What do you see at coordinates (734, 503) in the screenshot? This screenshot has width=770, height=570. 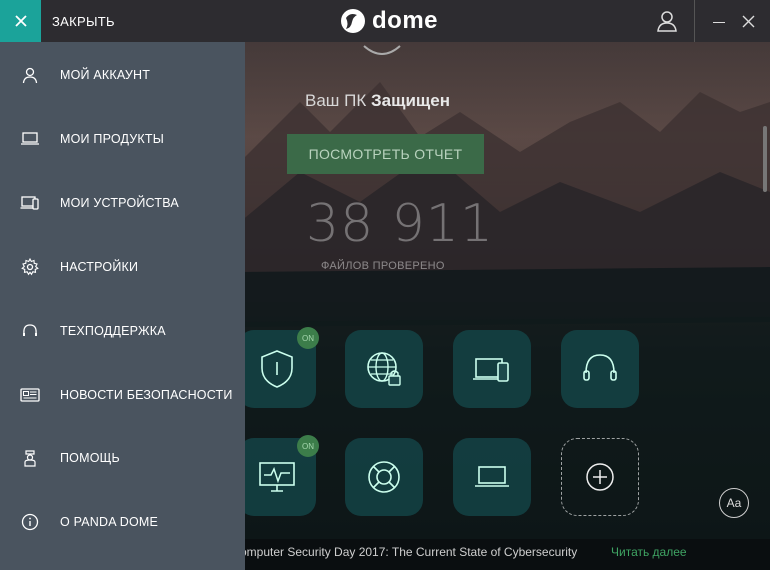 I see `font-size-button: Aa` at bounding box center [734, 503].